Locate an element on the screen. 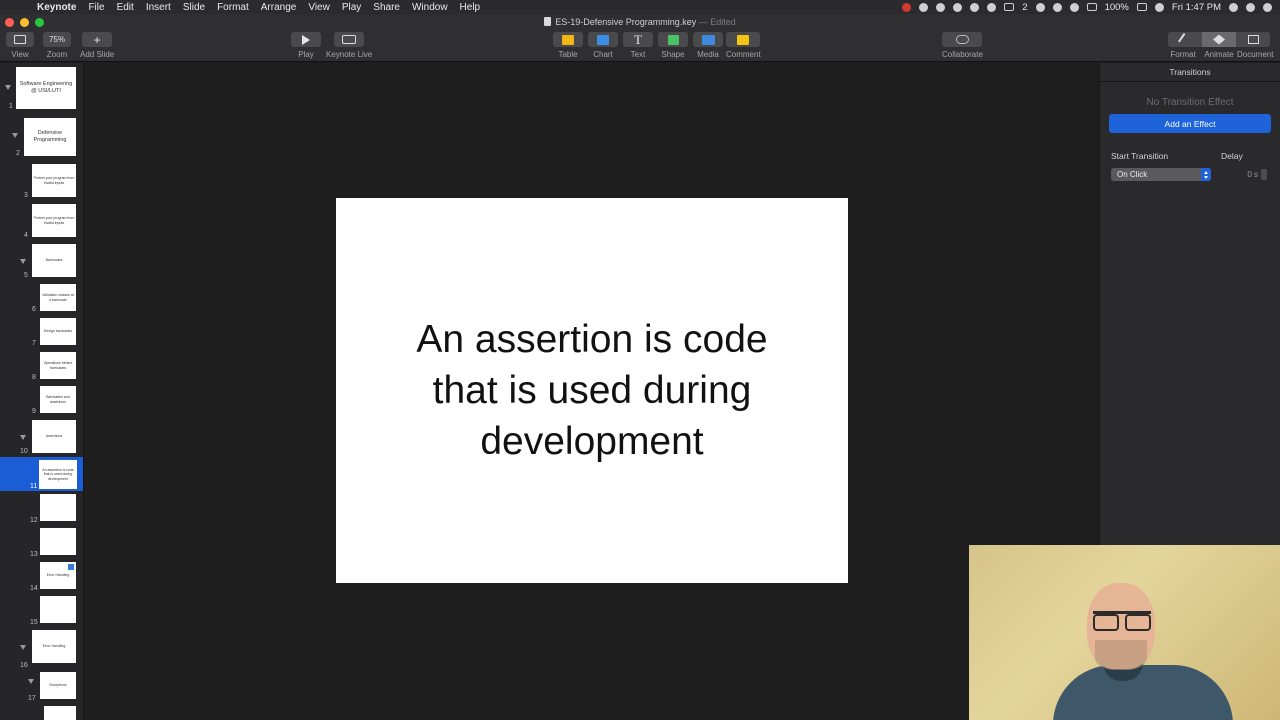 Image resolution: width=1280 pixels, height=720 pixels. slide-thumbnail-row: 16 Error Handling is located at coordinates (41, 648).